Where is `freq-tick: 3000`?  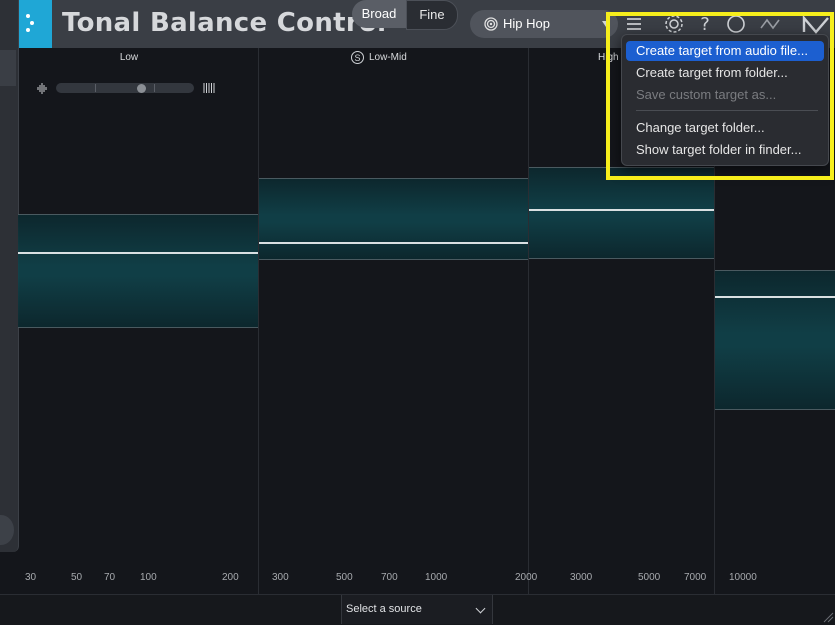
freq-tick: 3000 is located at coordinates (581, 577).